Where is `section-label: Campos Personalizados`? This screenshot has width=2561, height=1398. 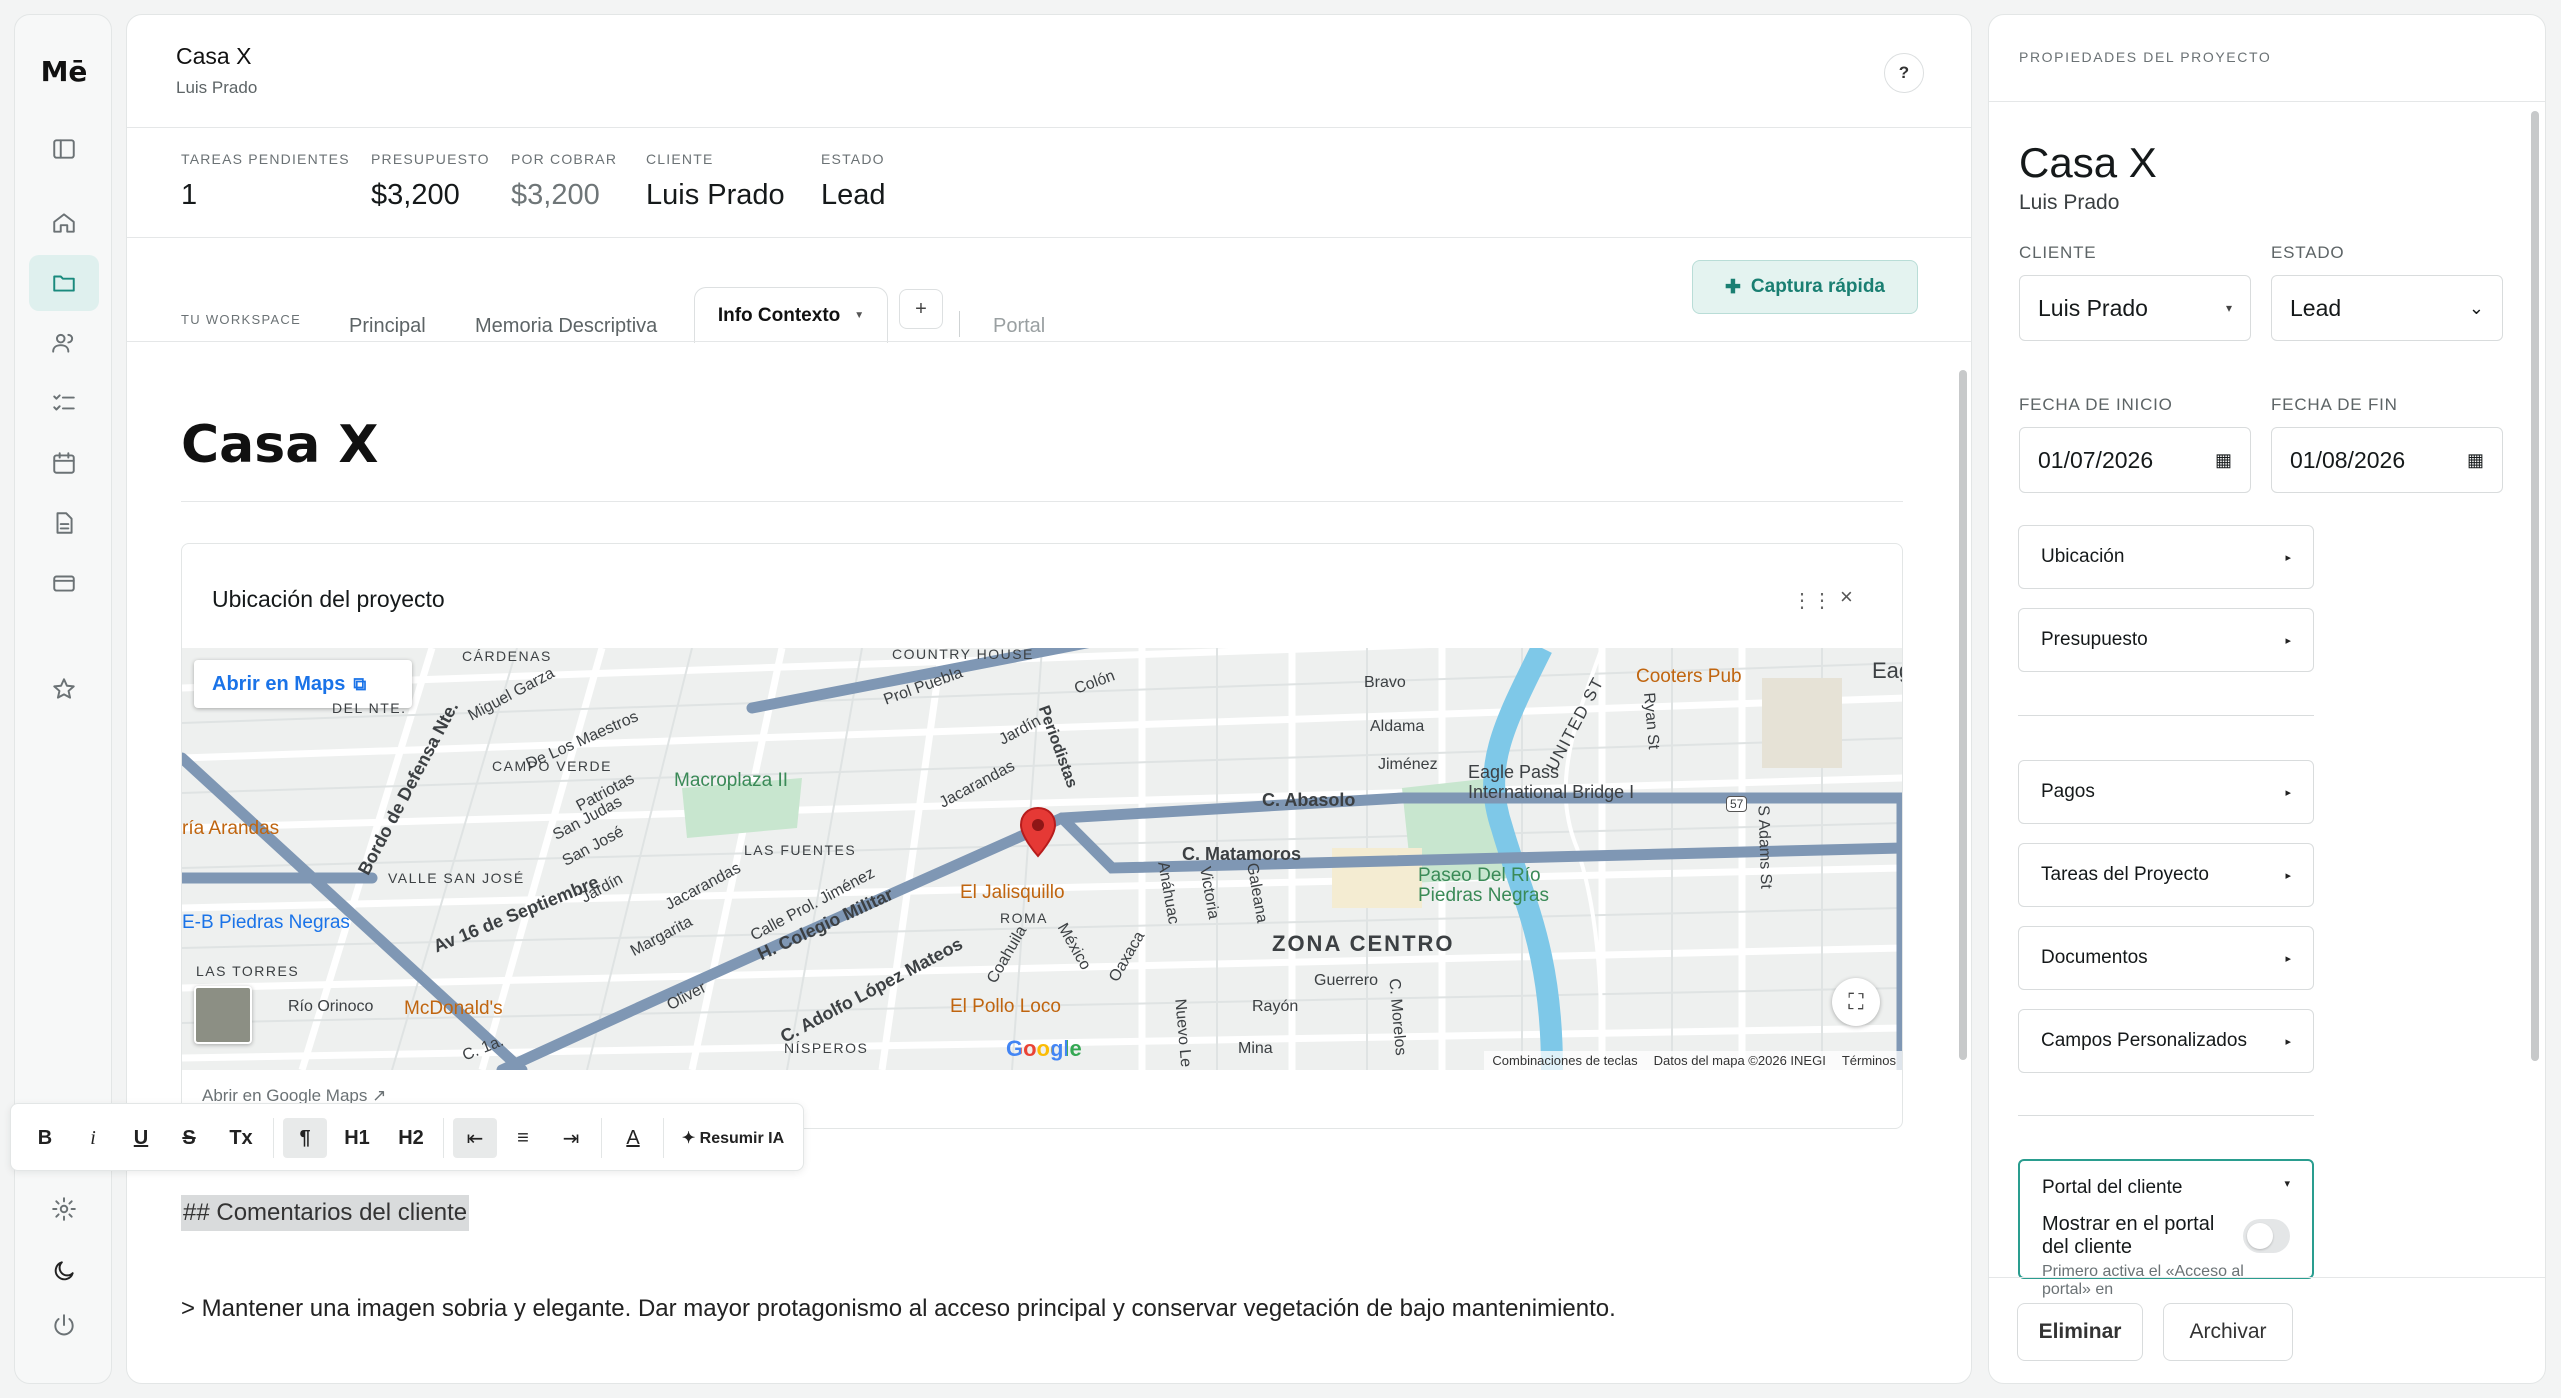
section-label: Campos Personalizados is located at coordinates (2144, 1040).